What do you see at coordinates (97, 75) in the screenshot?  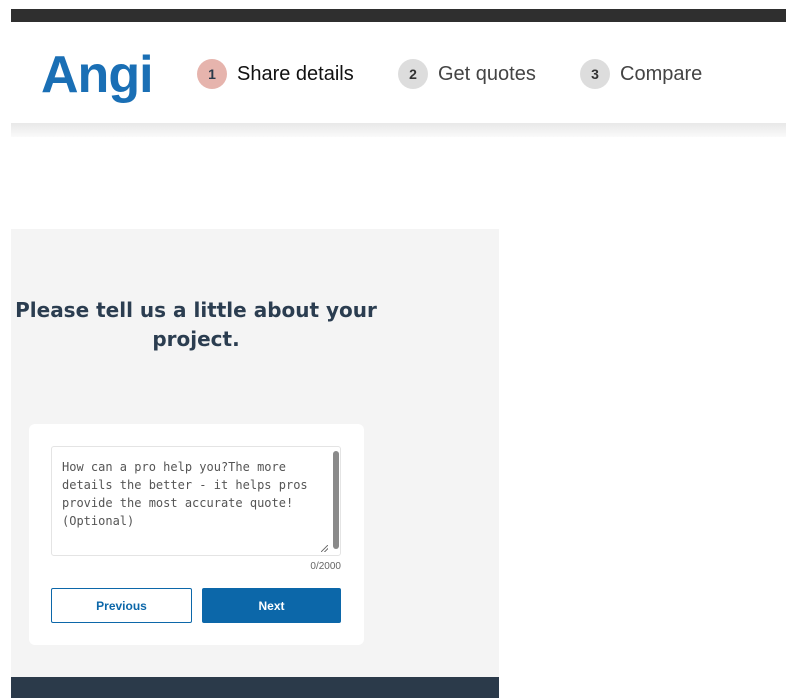 I see `angi-logo: Angi` at bounding box center [97, 75].